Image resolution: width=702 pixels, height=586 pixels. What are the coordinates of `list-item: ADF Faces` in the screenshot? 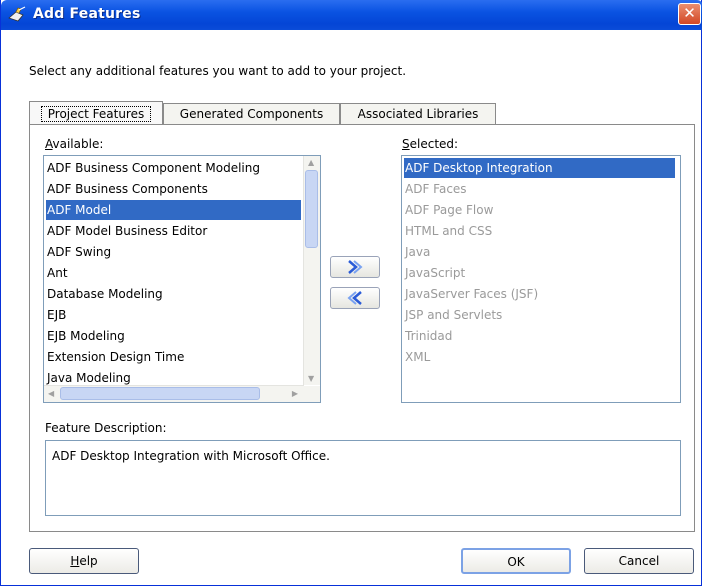 It's located at (436, 189).